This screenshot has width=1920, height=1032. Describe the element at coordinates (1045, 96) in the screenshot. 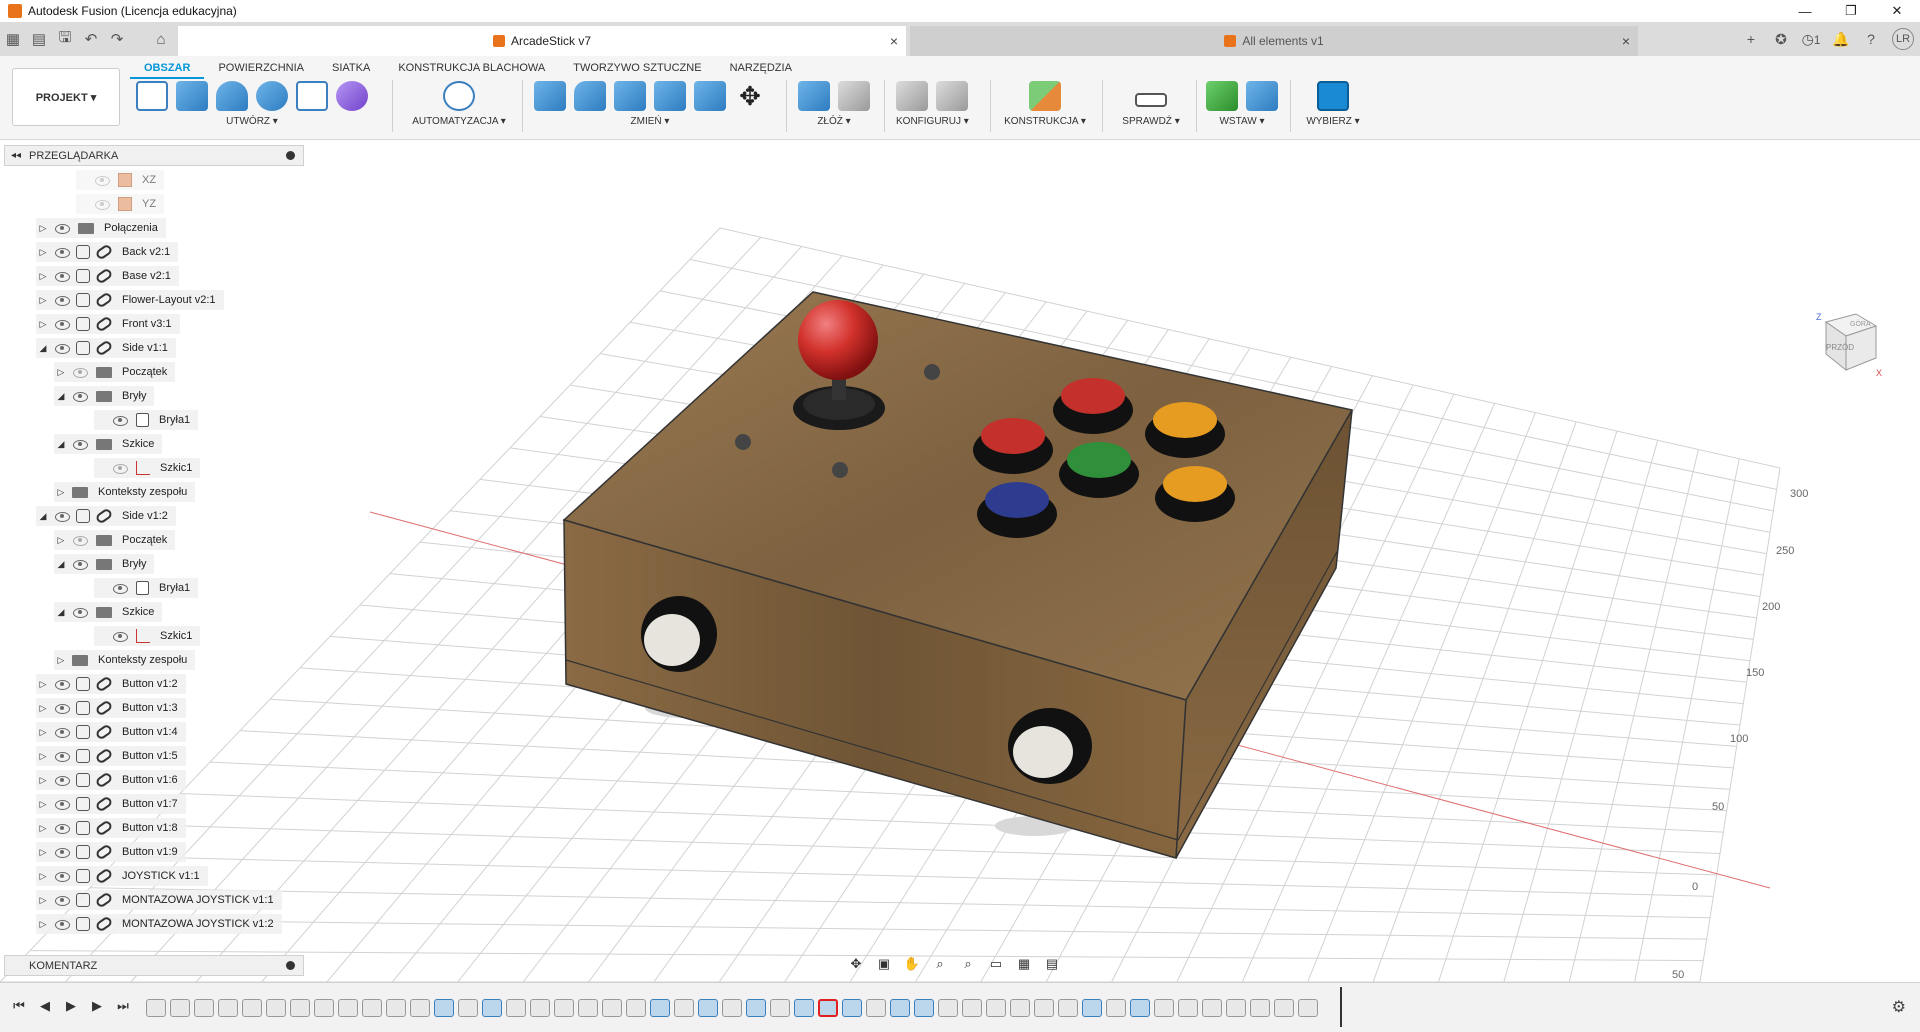

I see `plane-icon` at that location.